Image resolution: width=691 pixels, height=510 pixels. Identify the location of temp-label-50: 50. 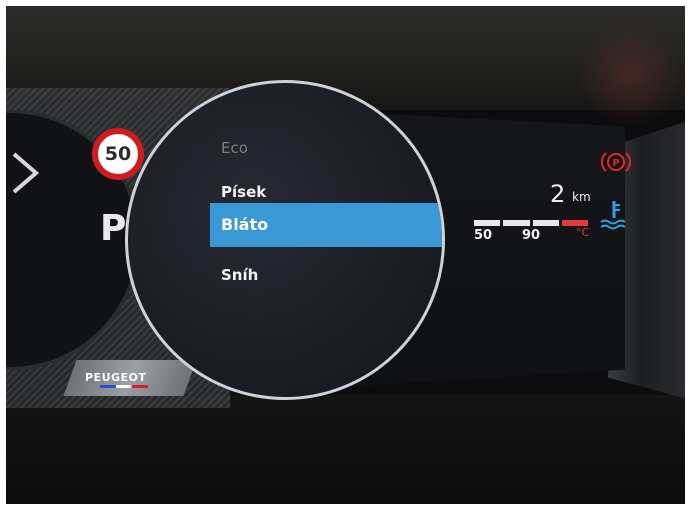
(483, 235).